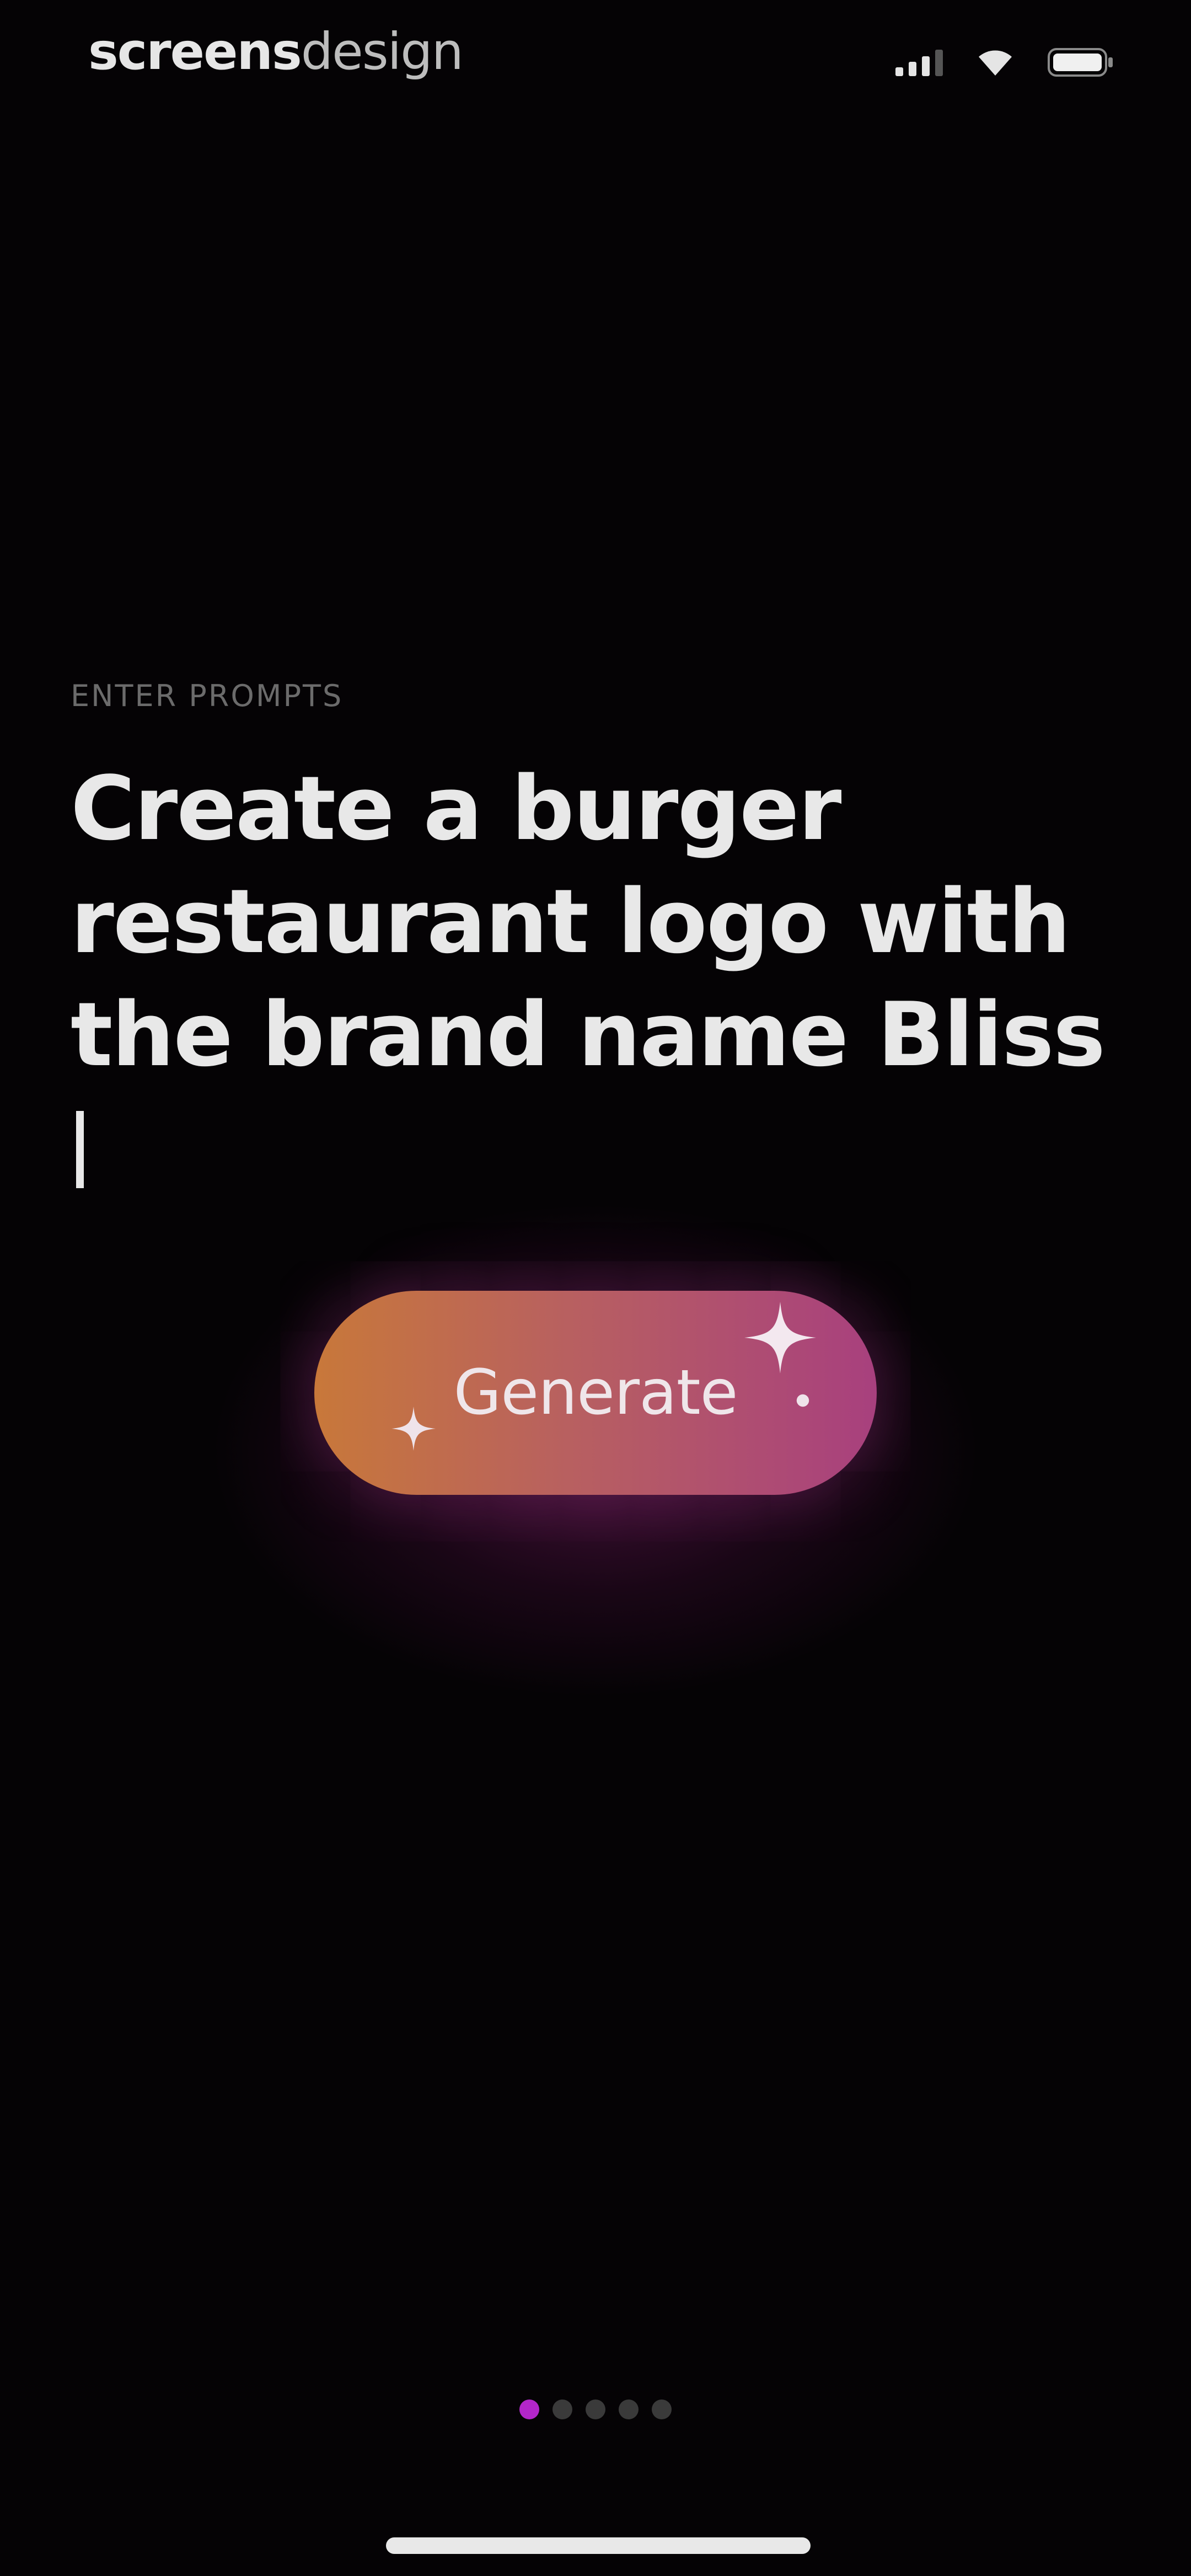 The height and width of the screenshot is (2576, 1191). I want to click on brand-light-text: design, so click(383, 51).